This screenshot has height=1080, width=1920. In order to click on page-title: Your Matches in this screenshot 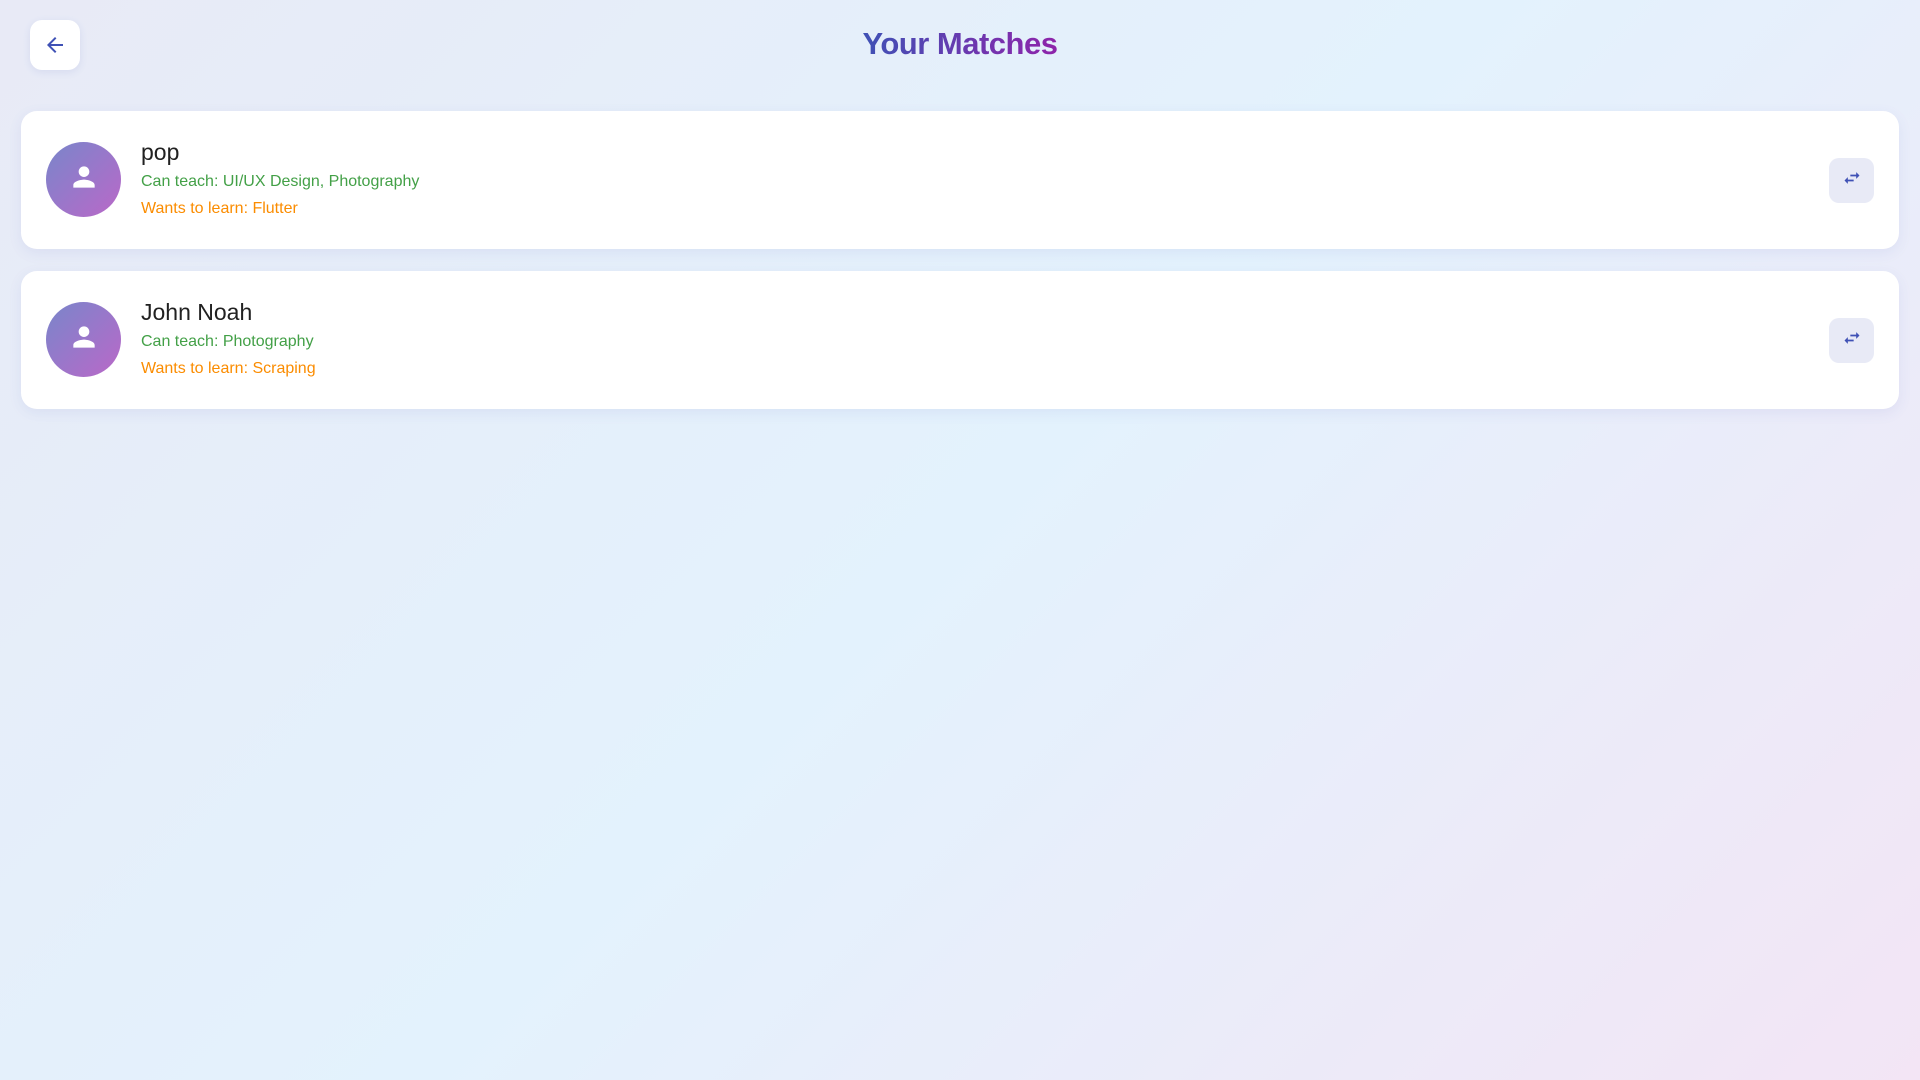, I will do `click(960, 43)`.